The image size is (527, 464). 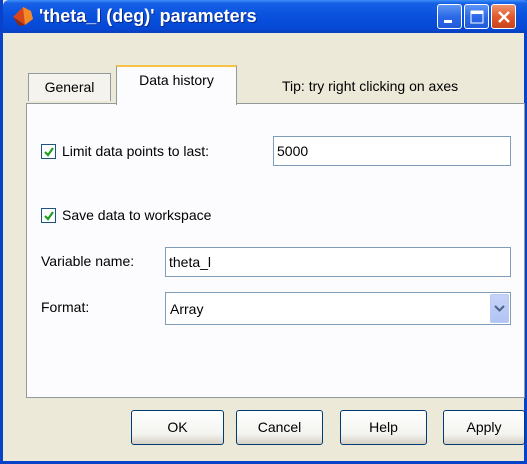 What do you see at coordinates (383, 427) in the screenshot?
I see `help-button: Help` at bounding box center [383, 427].